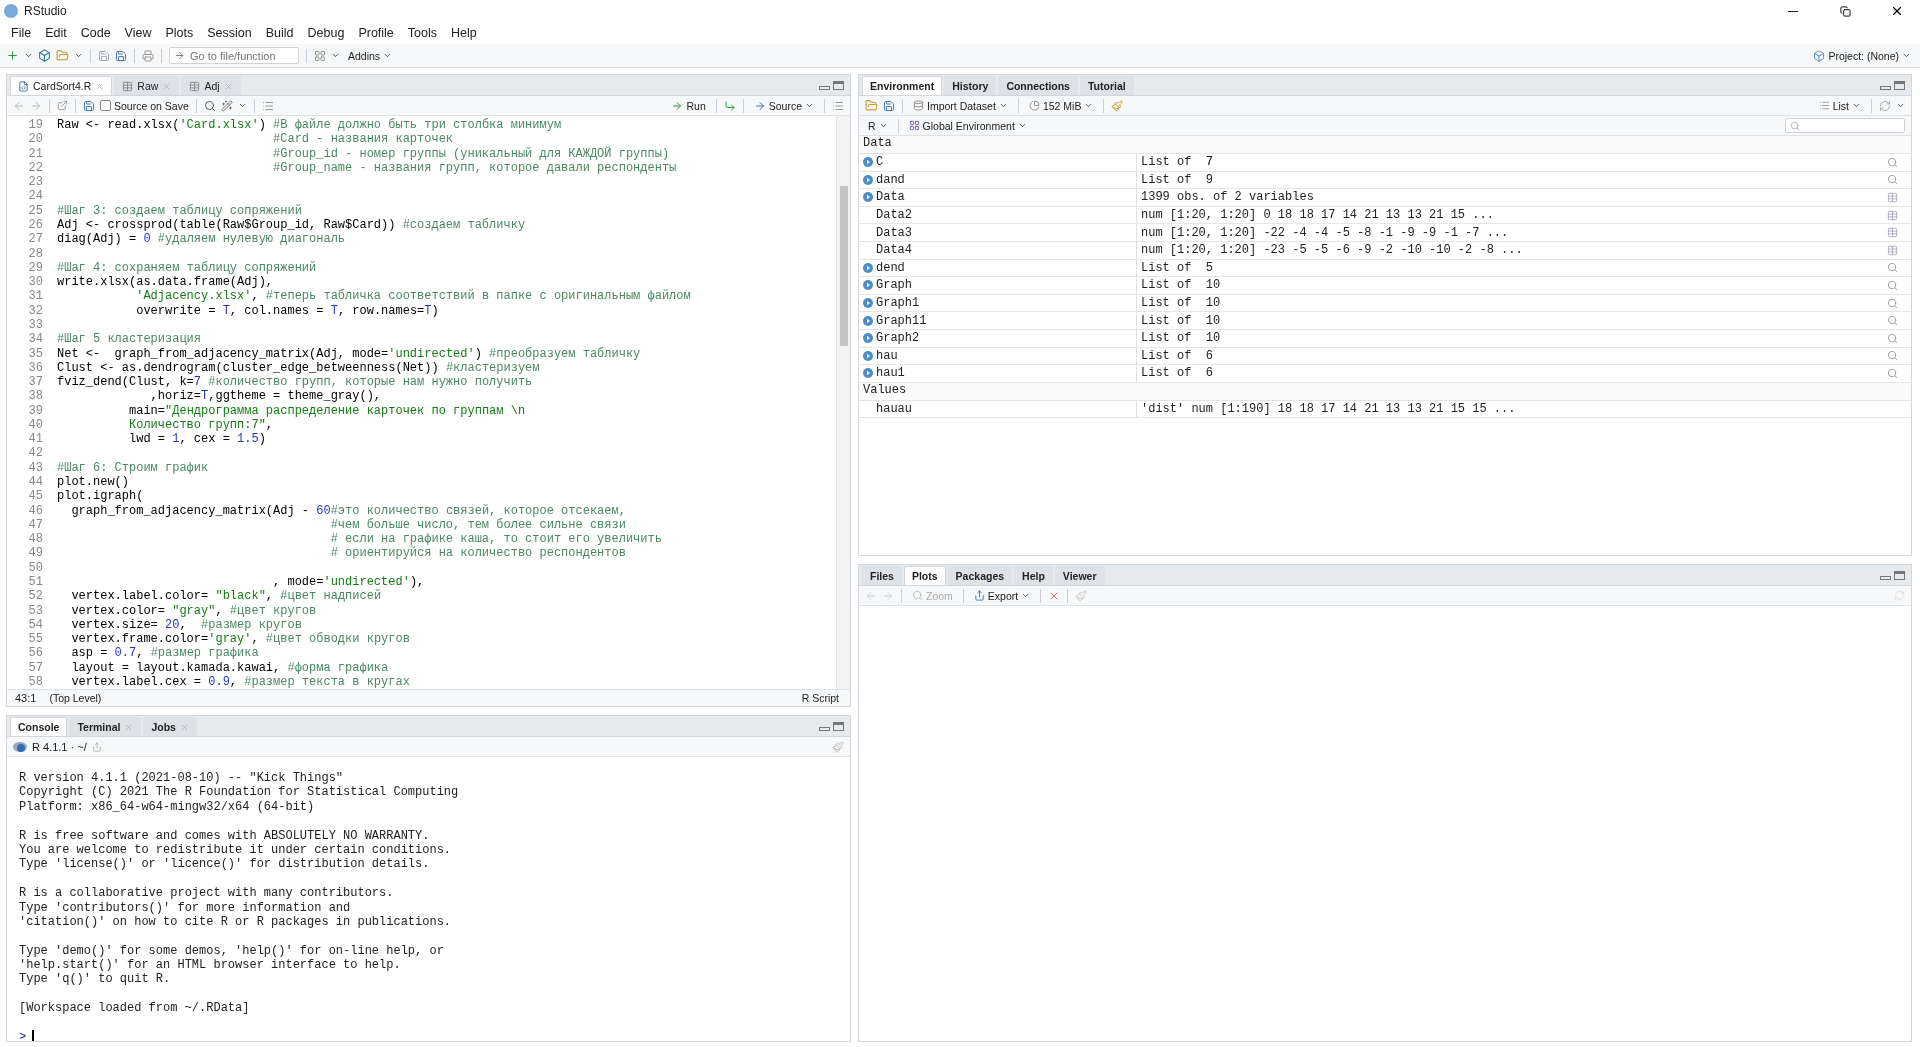  Describe the element at coordinates (370, 55) in the screenshot. I see `addins-button: Addins` at that location.